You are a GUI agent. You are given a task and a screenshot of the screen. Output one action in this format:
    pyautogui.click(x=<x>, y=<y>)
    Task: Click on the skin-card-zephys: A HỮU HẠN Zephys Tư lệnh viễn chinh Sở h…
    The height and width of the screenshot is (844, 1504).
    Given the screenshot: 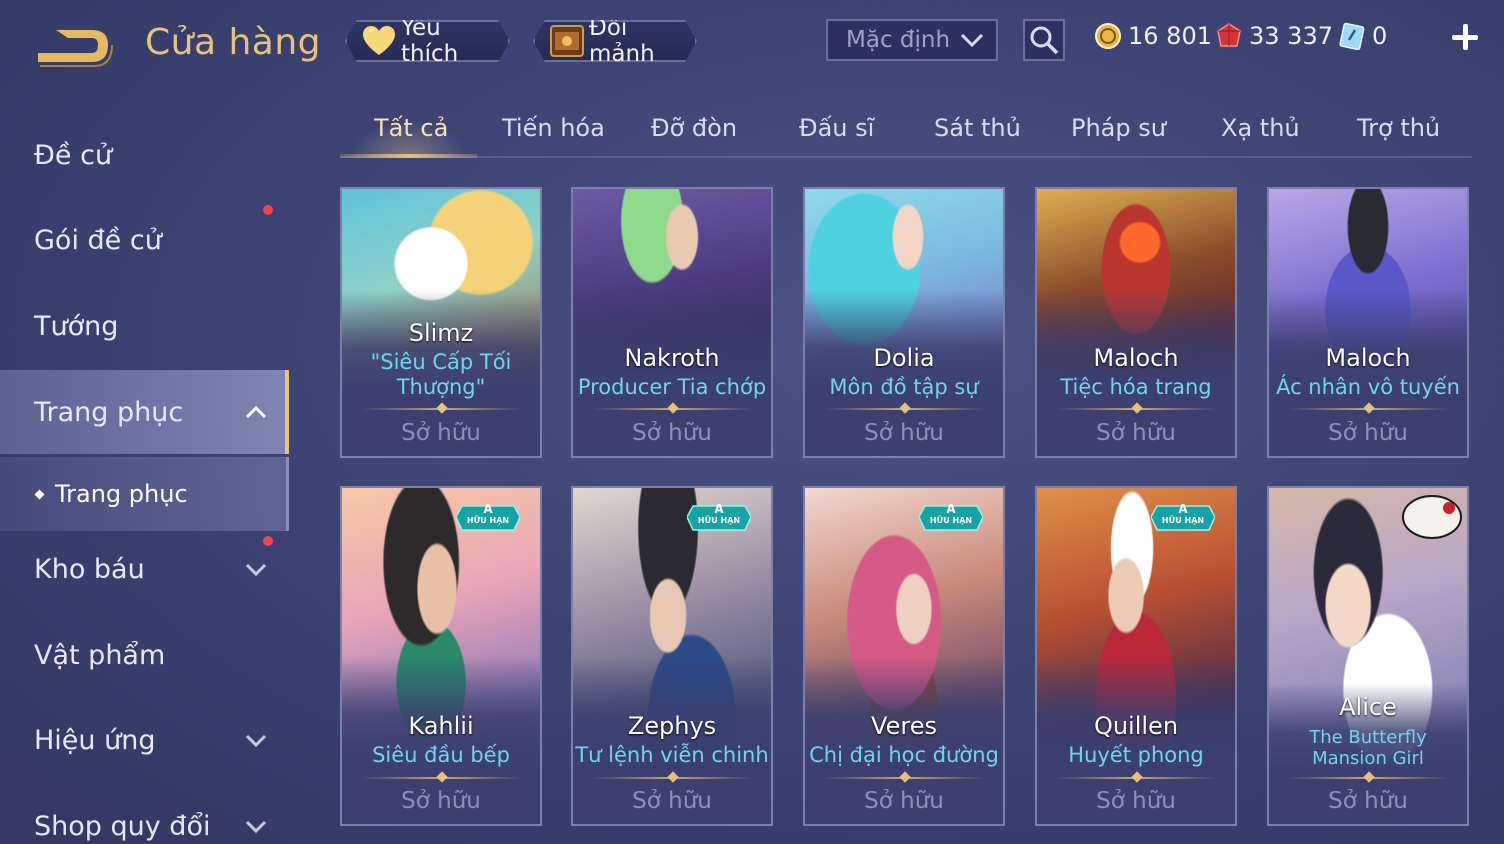 What is the action you would take?
    pyautogui.click(x=672, y=656)
    